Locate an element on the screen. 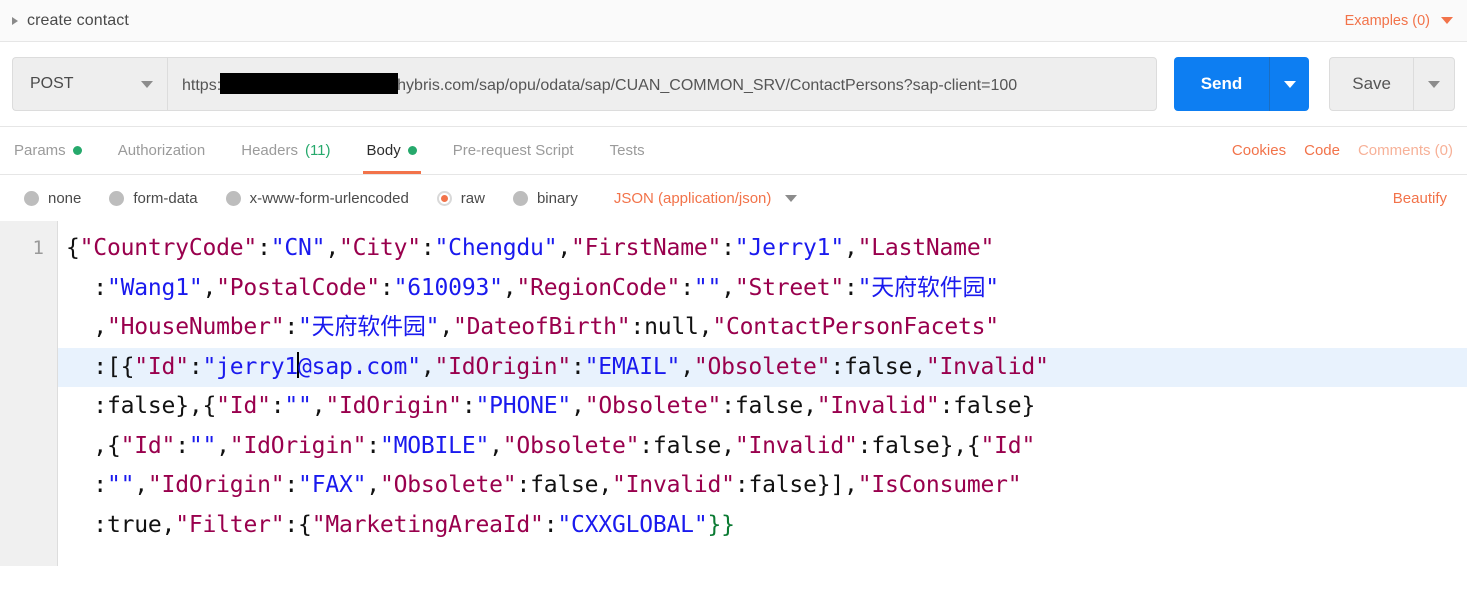 Image resolution: width=1467 pixels, height=595 pixels. code-token: "DateofBirth" is located at coordinates (541, 327).